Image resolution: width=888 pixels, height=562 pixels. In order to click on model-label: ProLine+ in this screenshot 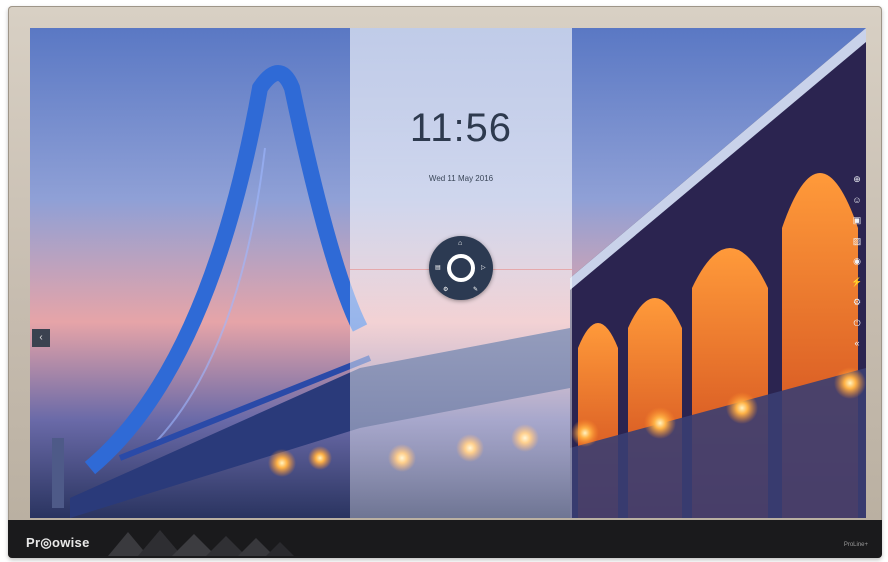, I will do `click(855, 545)`.